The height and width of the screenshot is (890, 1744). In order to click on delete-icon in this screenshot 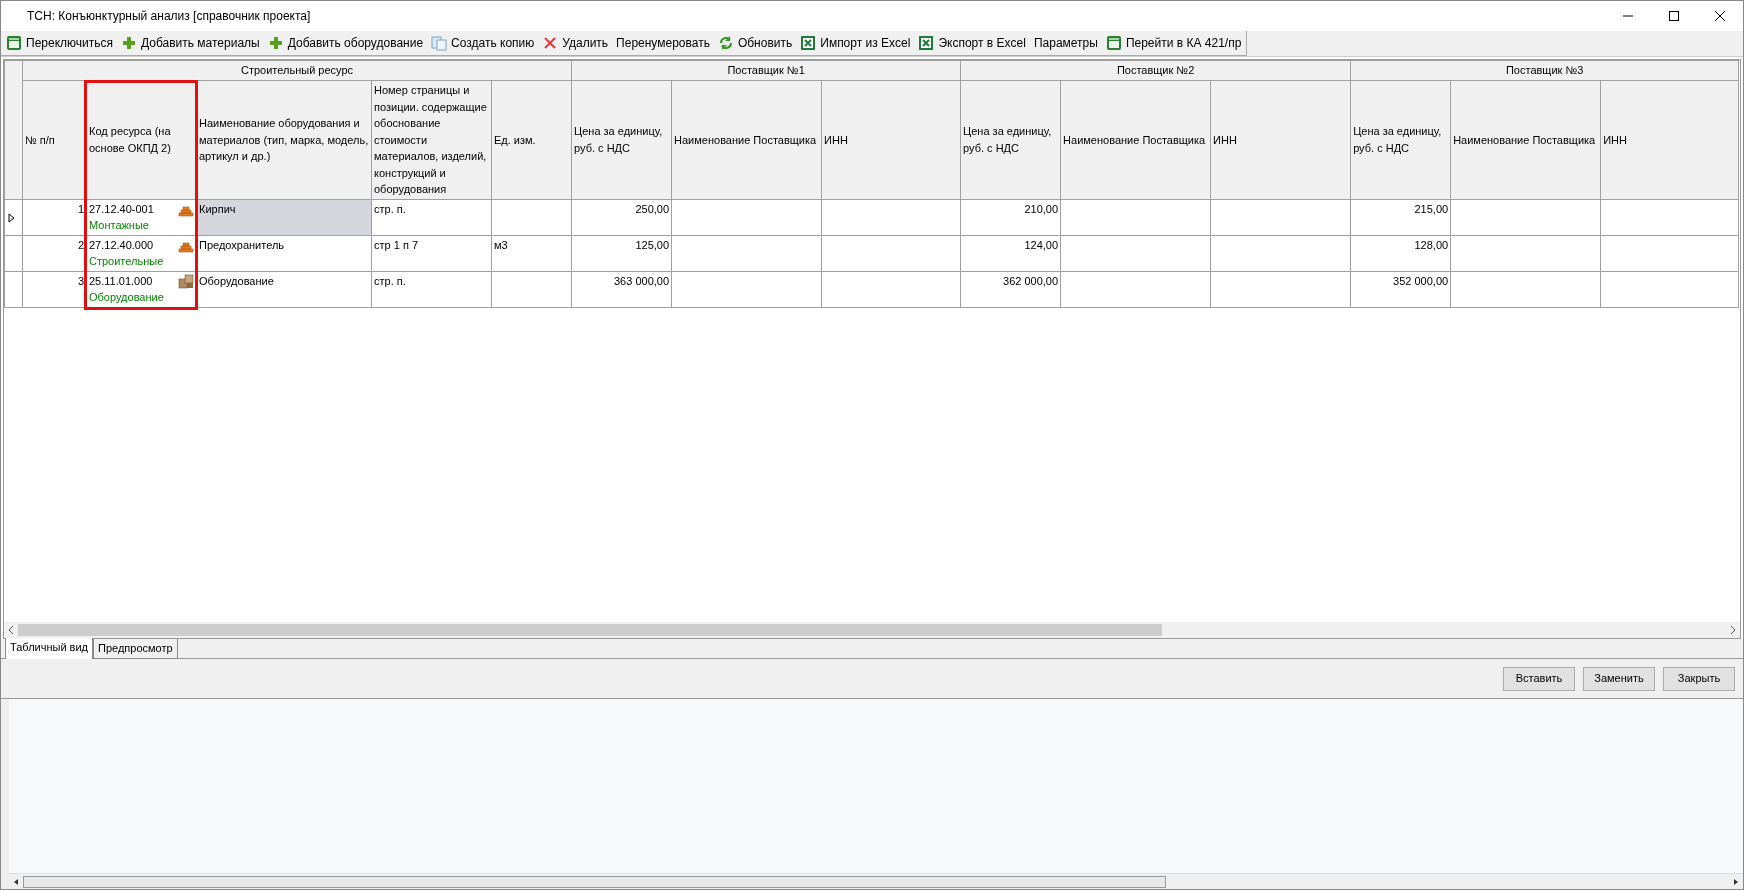, I will do `click(550, 43)`.